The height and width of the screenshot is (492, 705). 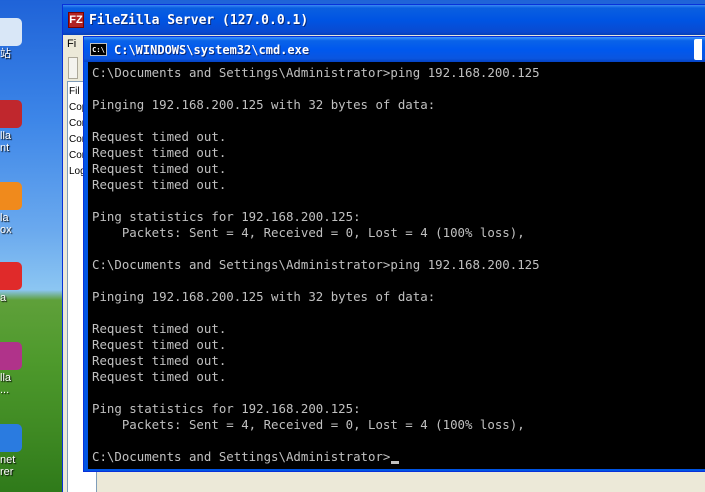 What do you see at coordinates (11, 196) in the screenshot?
I see `firefox-icon` at bounding box center [11, 196].